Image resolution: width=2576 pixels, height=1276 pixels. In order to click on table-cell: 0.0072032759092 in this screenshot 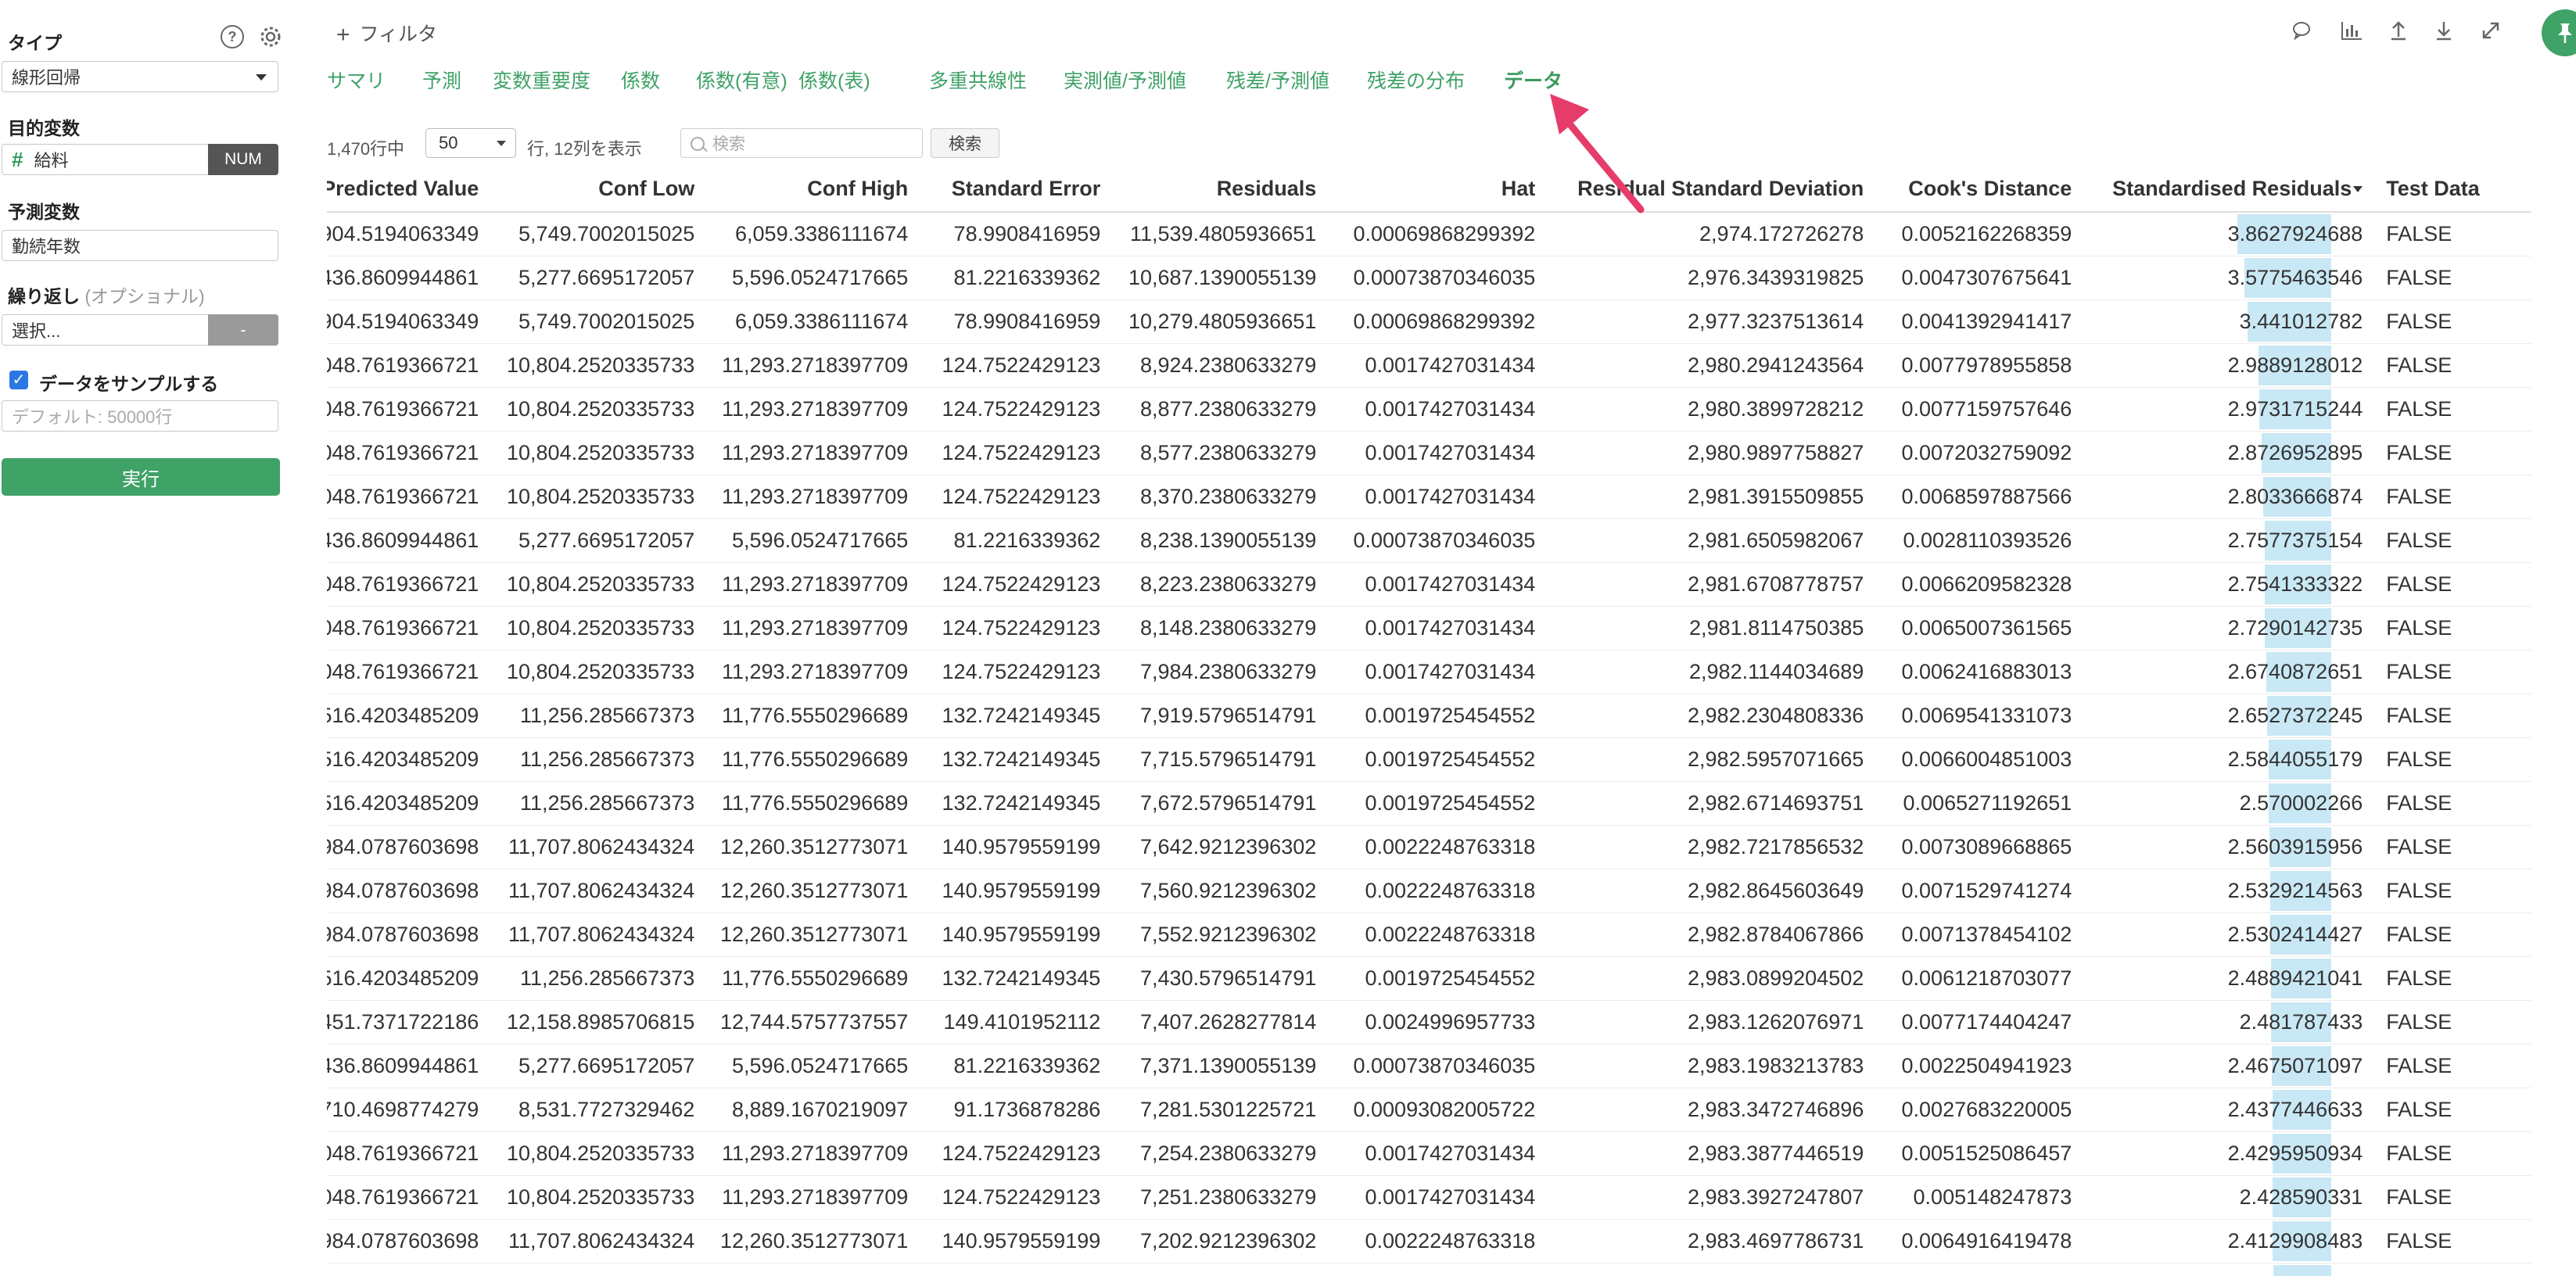, I will do `click(1981, 453)`.